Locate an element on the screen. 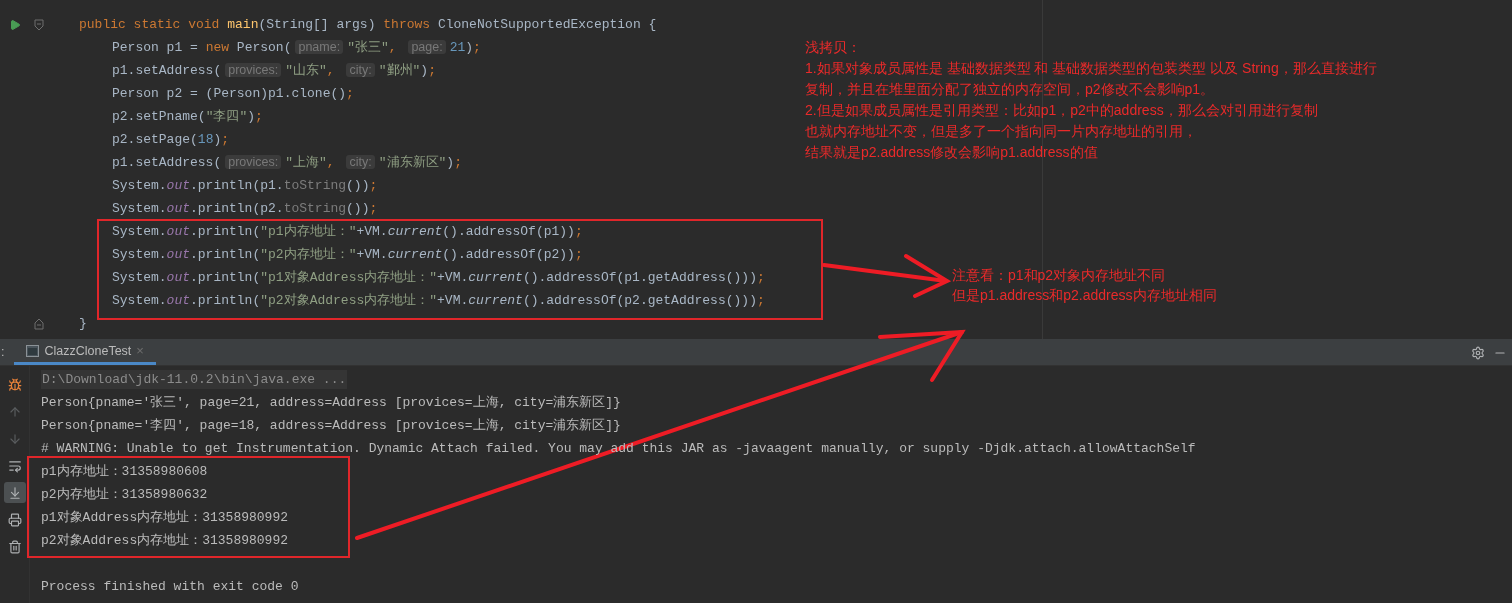 The width and height of the screenshot is (1512, 603). console-output: # WARNING: Unable to get Instrumentation. Dynamic Attach failed. You may add this JAR as -javaagent manually, or supply -Djdk.attach.allowAttachSelf is located at coordinates (618, 448).